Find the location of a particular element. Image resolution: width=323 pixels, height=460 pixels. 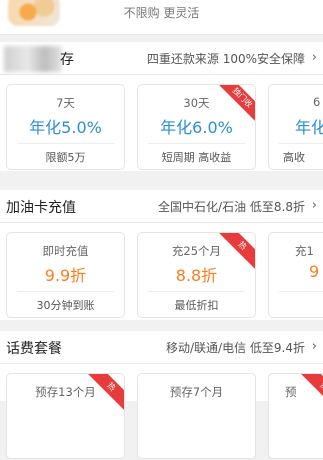

product-card-partial: 热 预 is located at coordinates (295, 416).